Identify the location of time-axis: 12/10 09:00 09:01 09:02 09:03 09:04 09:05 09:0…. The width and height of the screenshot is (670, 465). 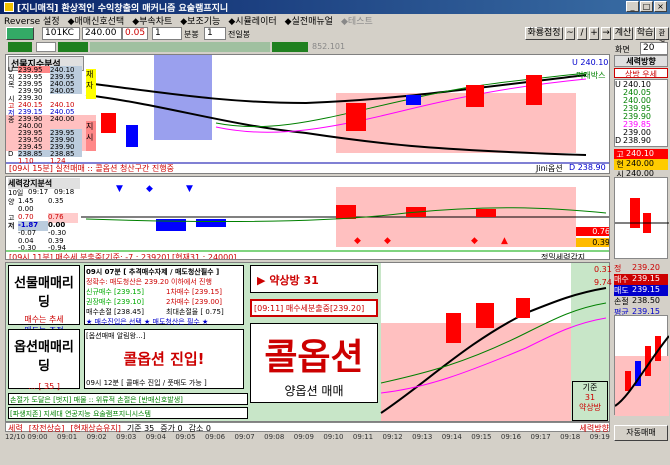
(307, 438).